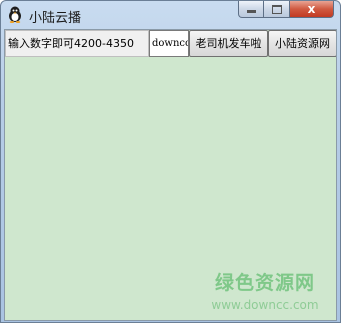 The height and width of the screenshot is (323, 341). I want to click on minimize-icon, so click(251, 11).